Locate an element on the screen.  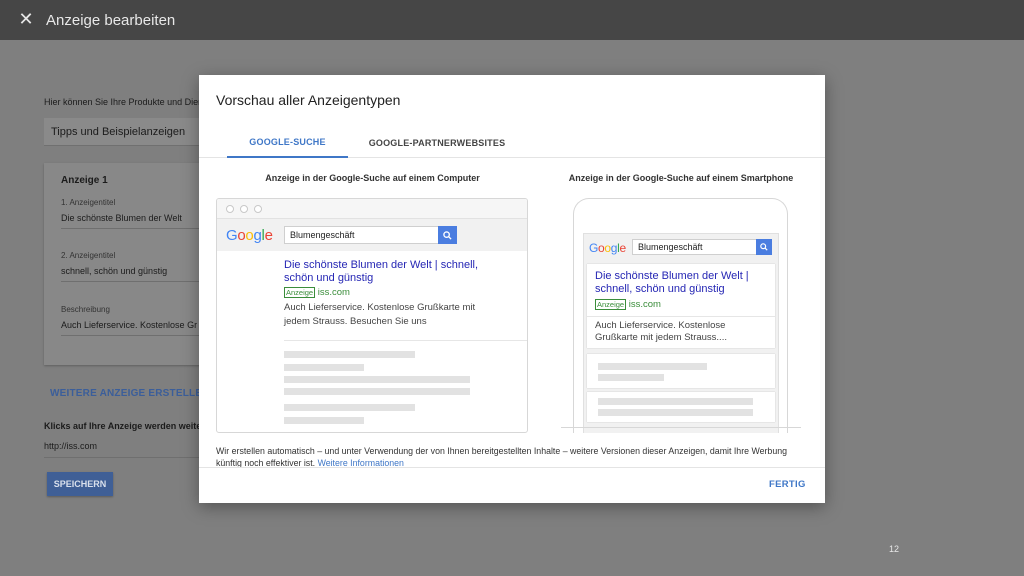
page-title: Anzeige bearbeiten is located at coordinates (111, 20).